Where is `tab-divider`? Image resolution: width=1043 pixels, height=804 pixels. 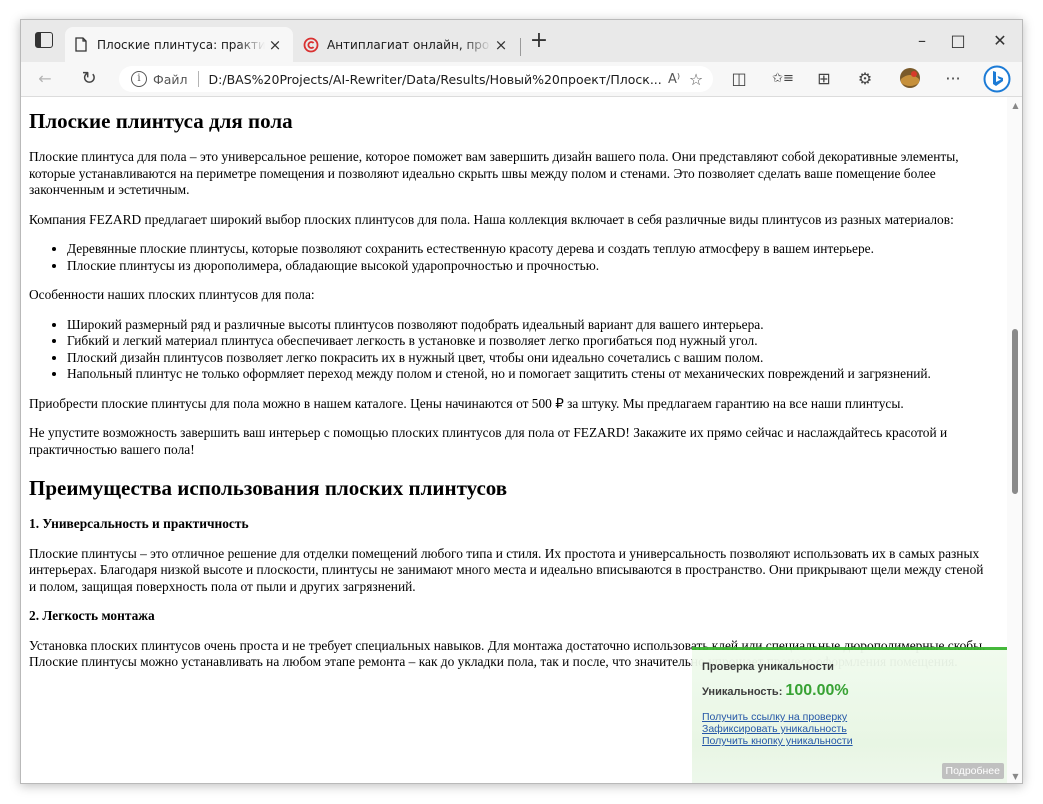 tab-divider is located at coordinates (520, 47).